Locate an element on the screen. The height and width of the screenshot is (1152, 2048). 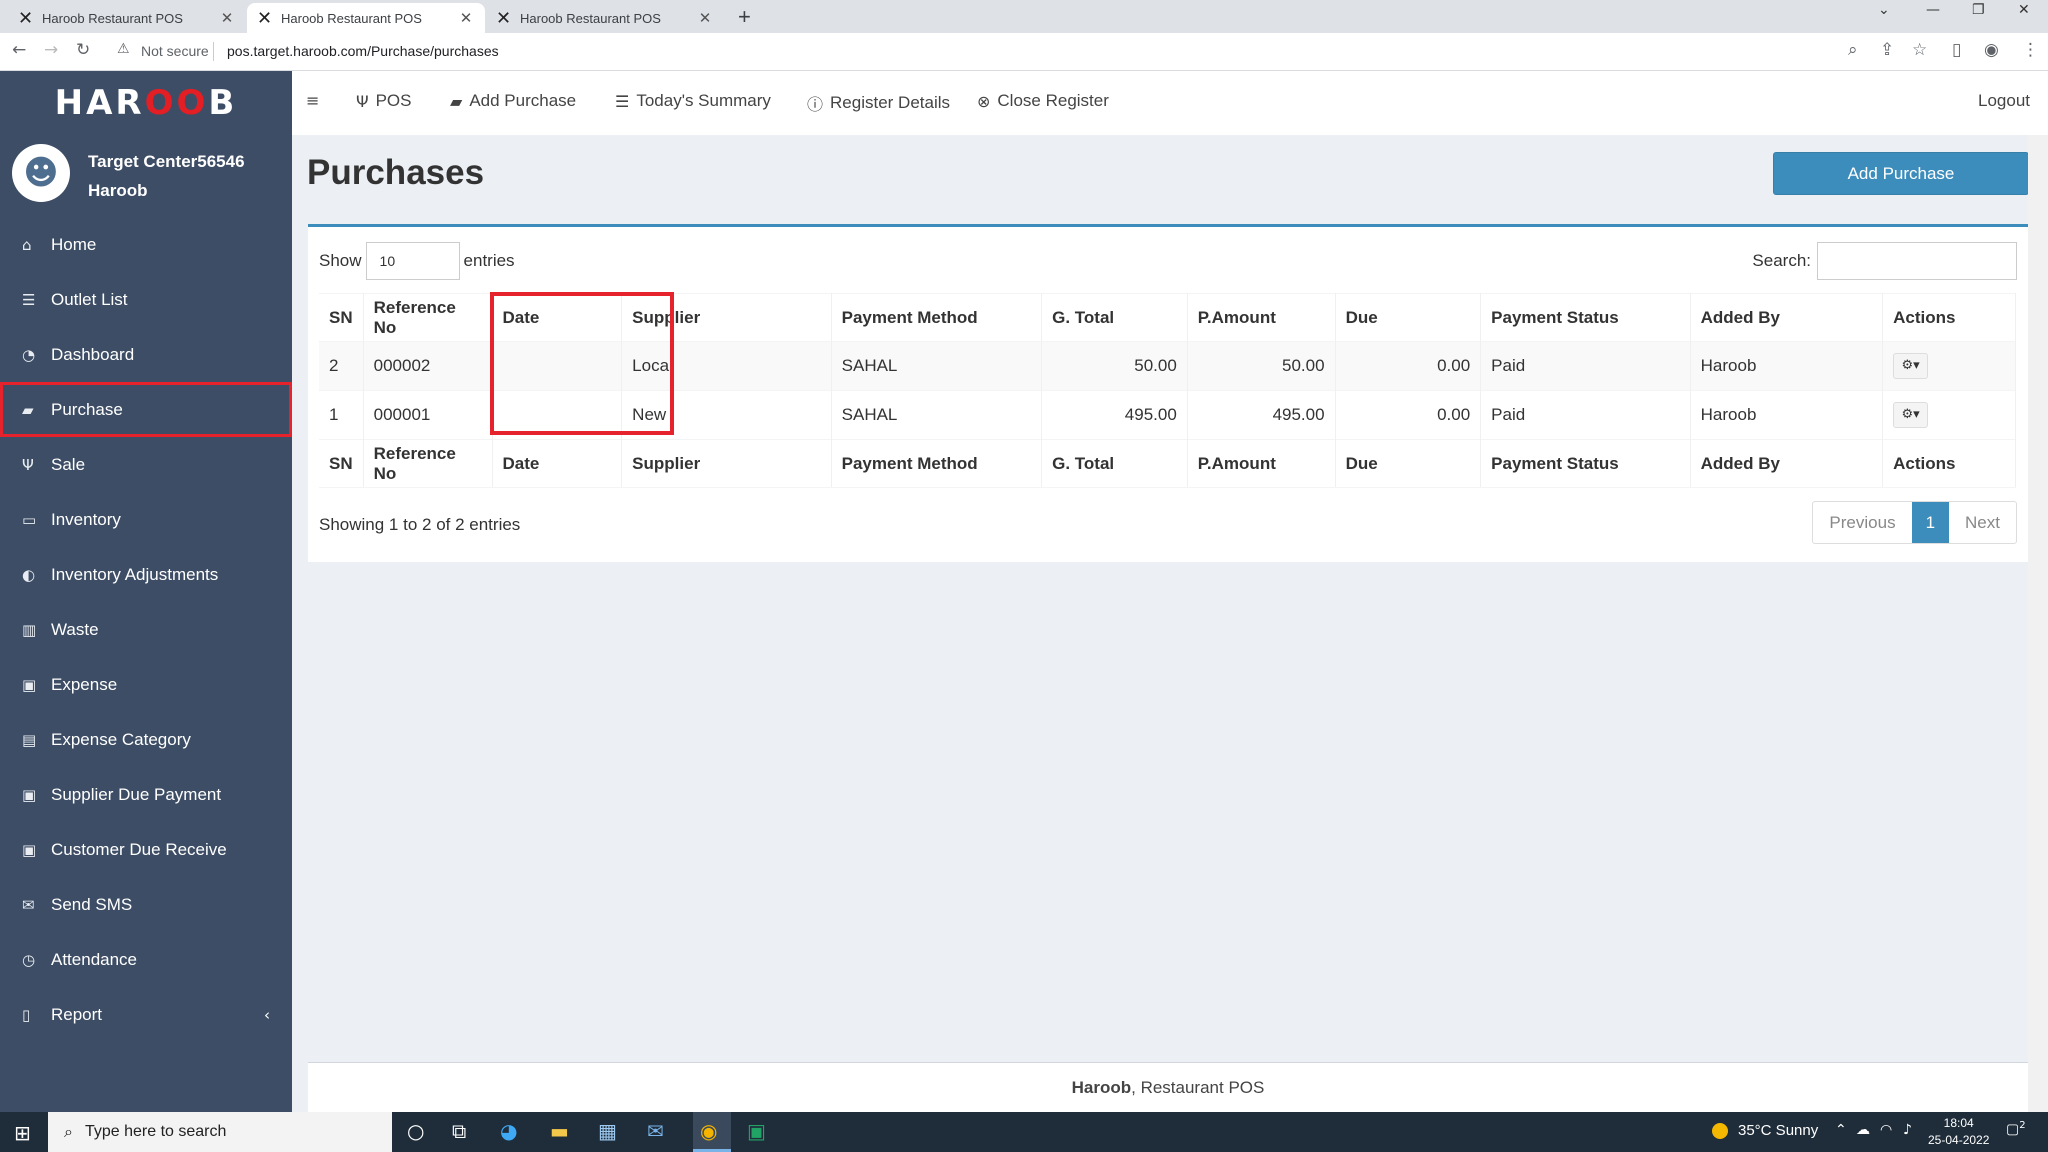
next-button: Next is located at coordinates (1982, 522).